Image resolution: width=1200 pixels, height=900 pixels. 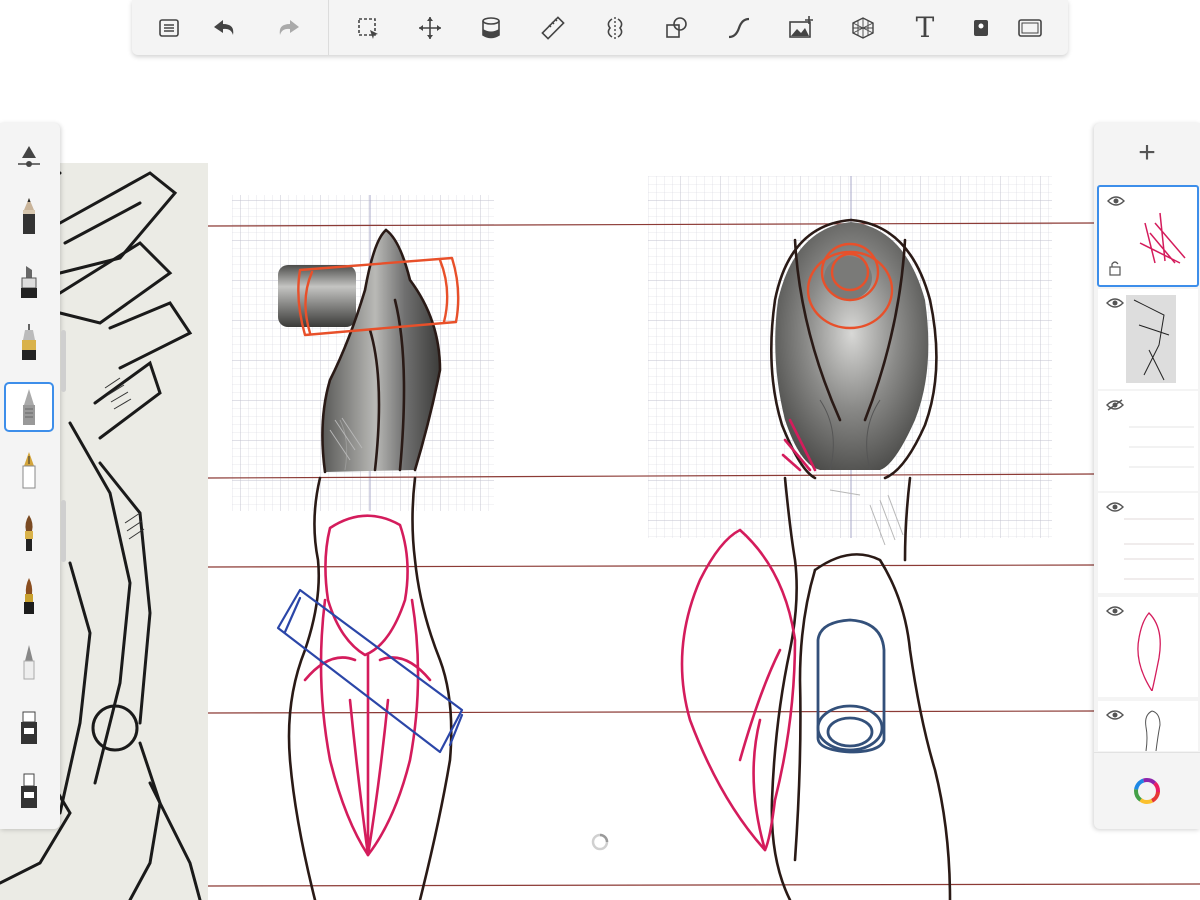 What do you see at coordinates (801, 28) in the screenshot?
I see `add-image-icon` at bounding box center [801, 28].